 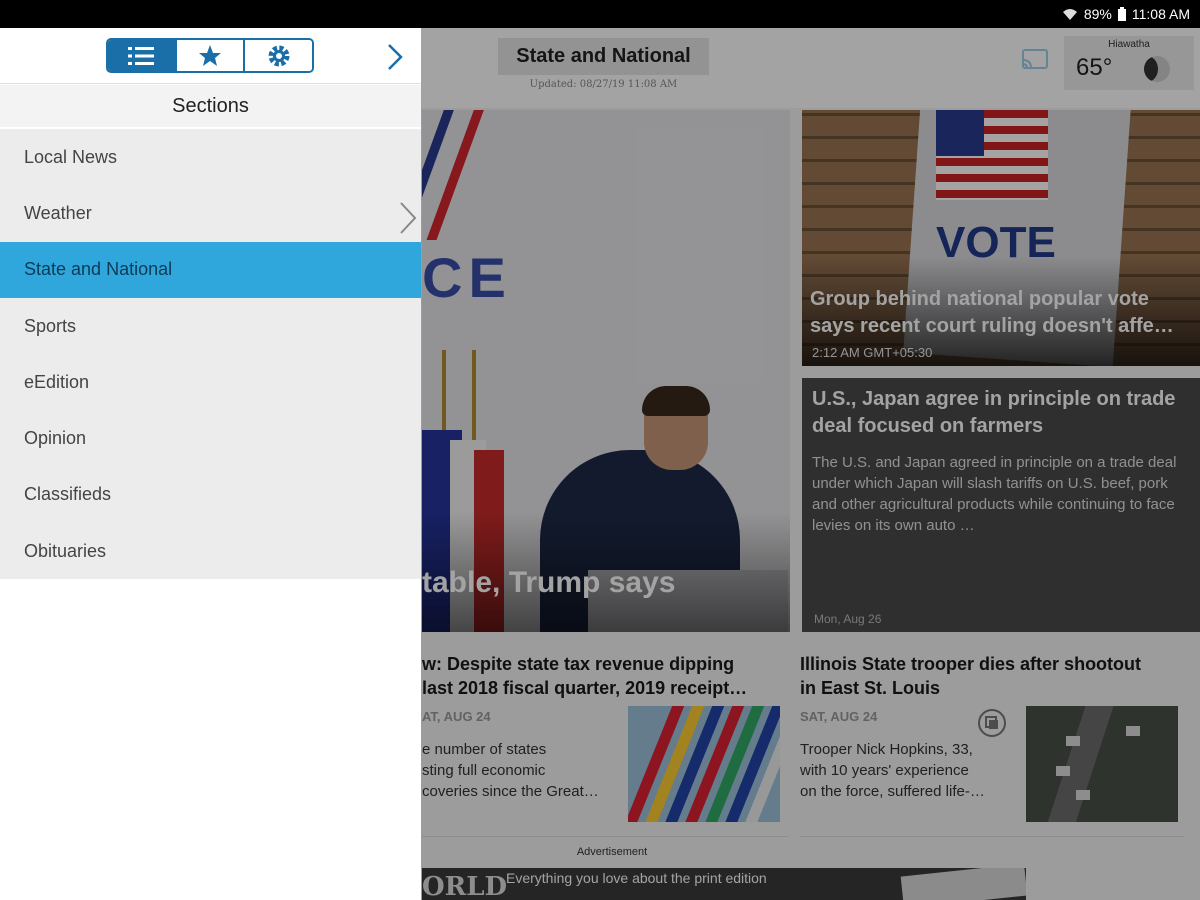 I want to click on status-bar: 89% 11:08 AM, so click(x=600, y=14).